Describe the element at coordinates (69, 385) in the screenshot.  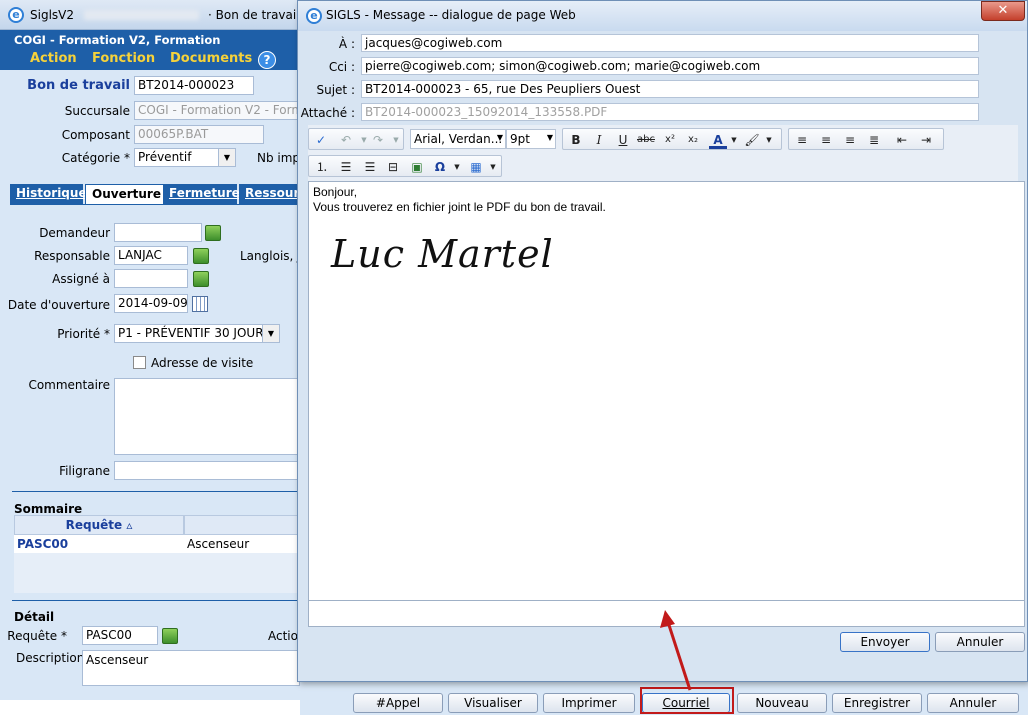
I see `commentaire-label: Commentaire` at that location.